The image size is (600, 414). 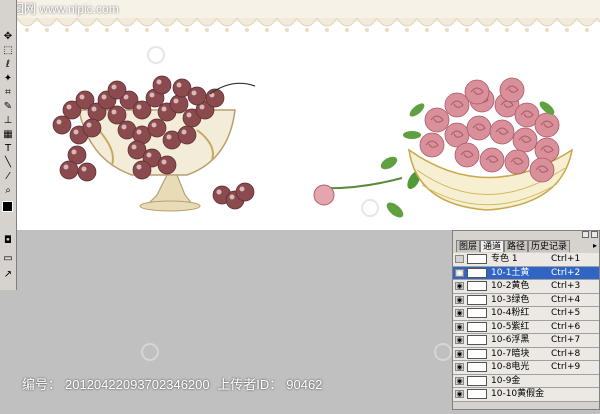 What do you see at coordinates (566, 367) in the screenshot?
I see `channel-shortcut: Ctrl+9` at bounding box center [566, 367].